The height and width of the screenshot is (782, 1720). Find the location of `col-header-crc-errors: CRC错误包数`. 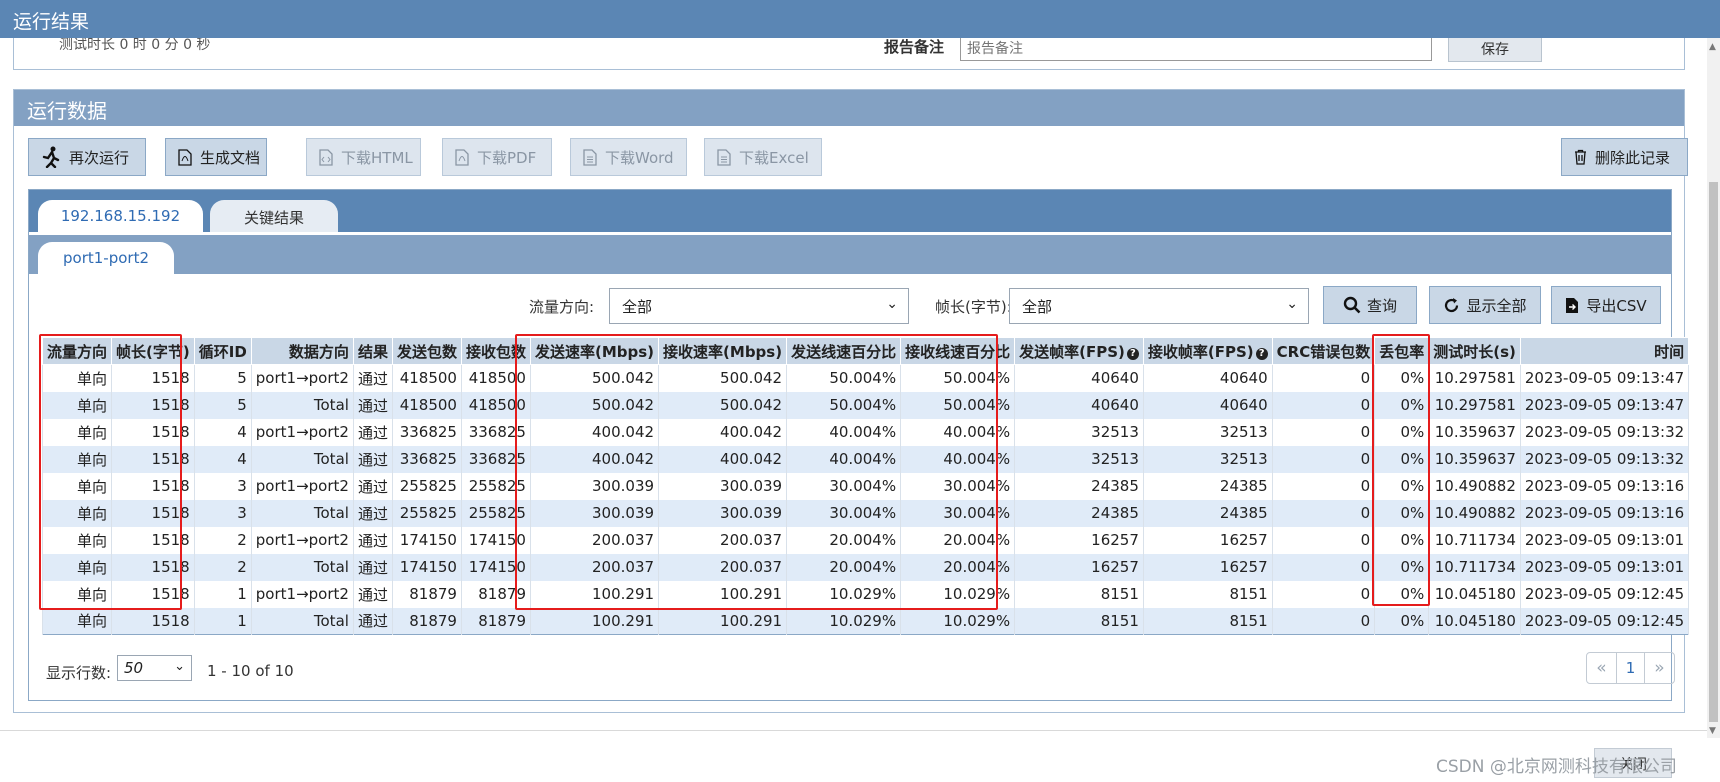

col-header-crc-errors: CRC错误包数 is located at coordinates (1323, 351).